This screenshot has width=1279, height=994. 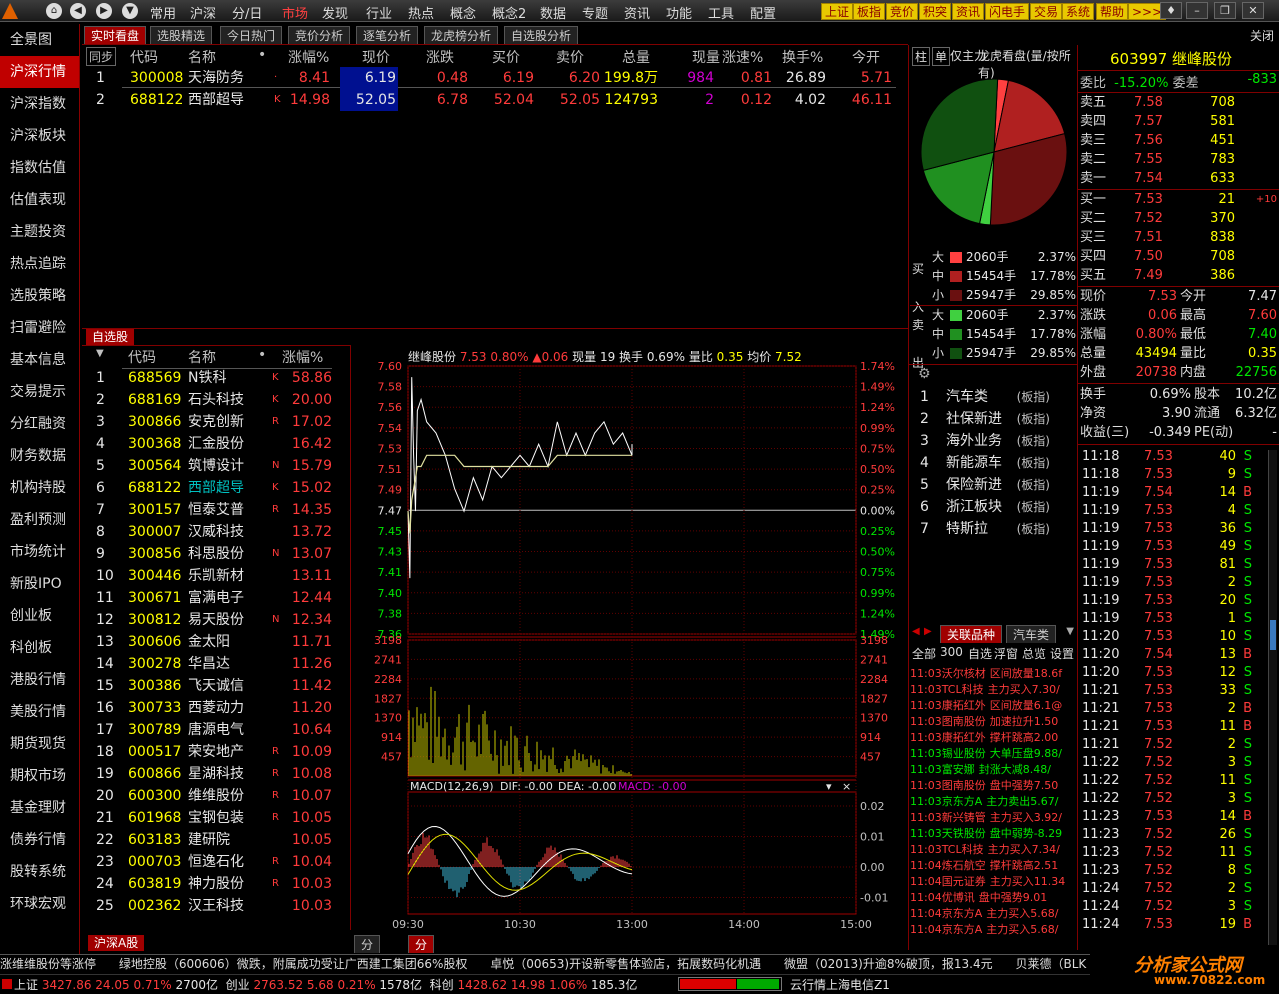 What do you see at coordinates (308, 57) in the screenshot?
I see `watch-header-4: 涨幅%` at bounding box center [308, 57].